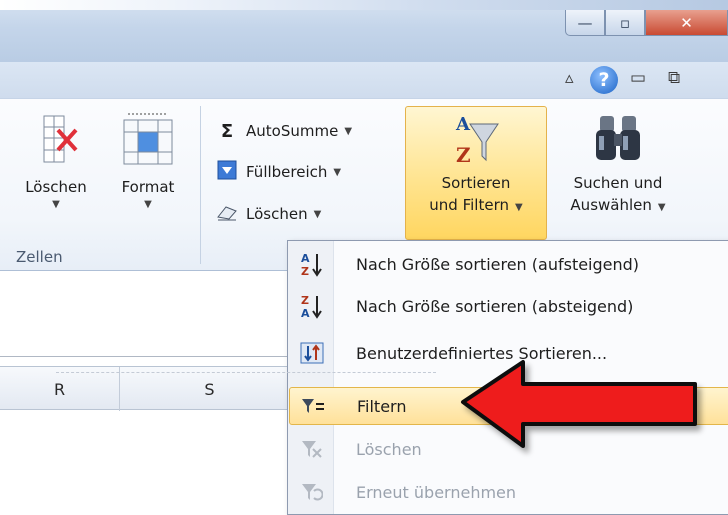 Image resolution: width=728 pixels, height=515 pixels. What do you see at coordinates (569, 78) in the screenshot?
I see `collapse-ribbon-icon: ▵` at bounding box center [569, 78].